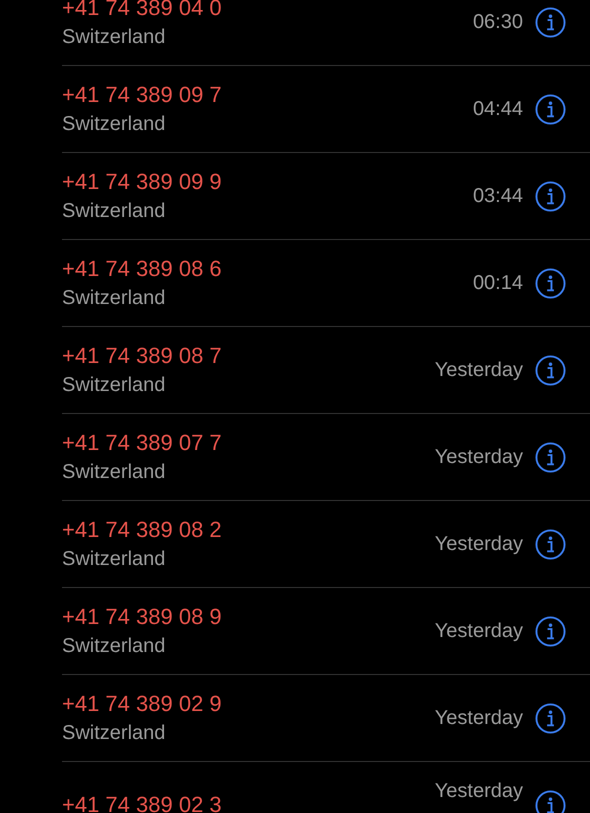 Image resolution: width=590 pixels, height=813 pixels. What do you see at coordinates (142, 95) in the screenshot?
I see `phone-number: +41 74 389 09 7` at bounding box center [142, 95].